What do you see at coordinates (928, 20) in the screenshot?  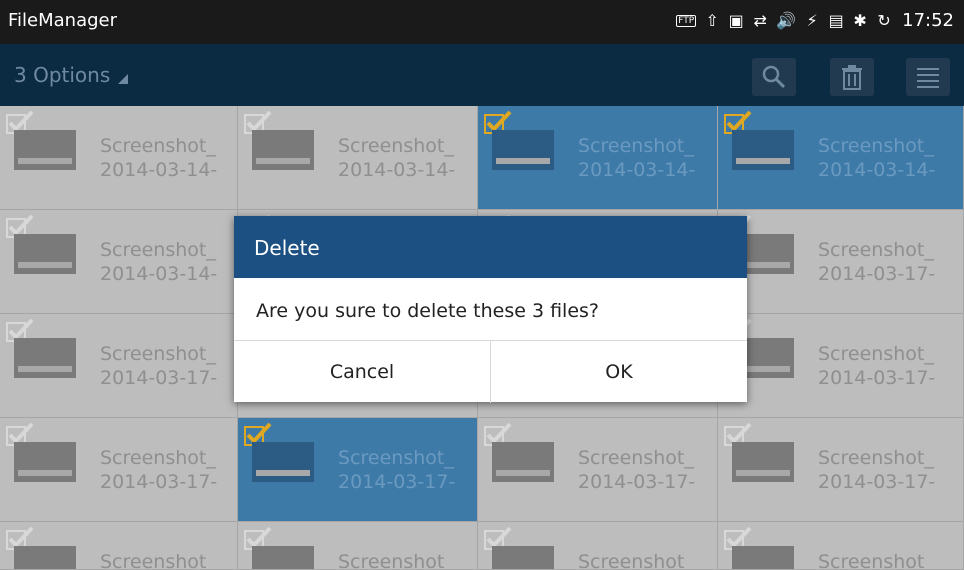 I see `clock: 17:52` at bounding box center [928, 20].